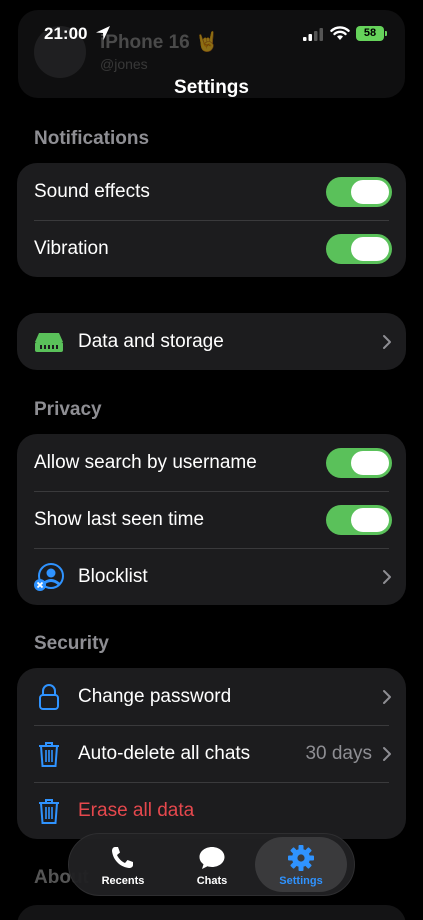 Image resolution: width=423 pixels, height=920 pixels. I want to click on tab-settings: Settings, so click(301, 864).